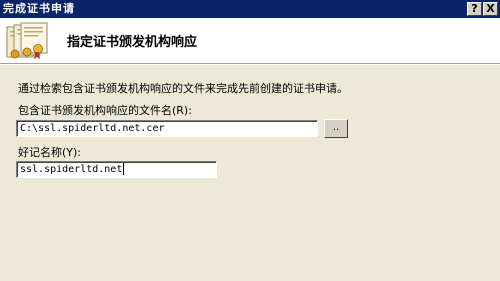 Image resolution: width=500 pixels, height=281 pixels. Describe the element at coordinates (474, 9) in the screenshot. I see `help-button: ?` at that location.